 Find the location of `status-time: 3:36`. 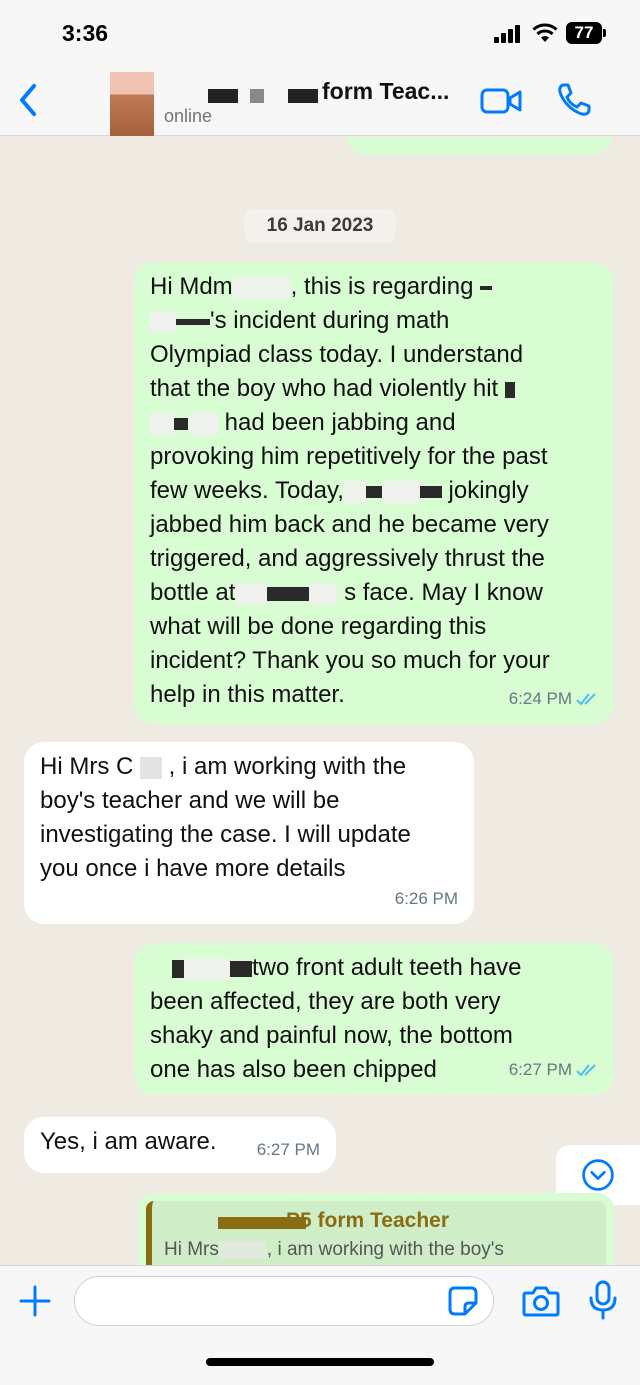

status-time: 3:36 is located at coordinates (85, 33).